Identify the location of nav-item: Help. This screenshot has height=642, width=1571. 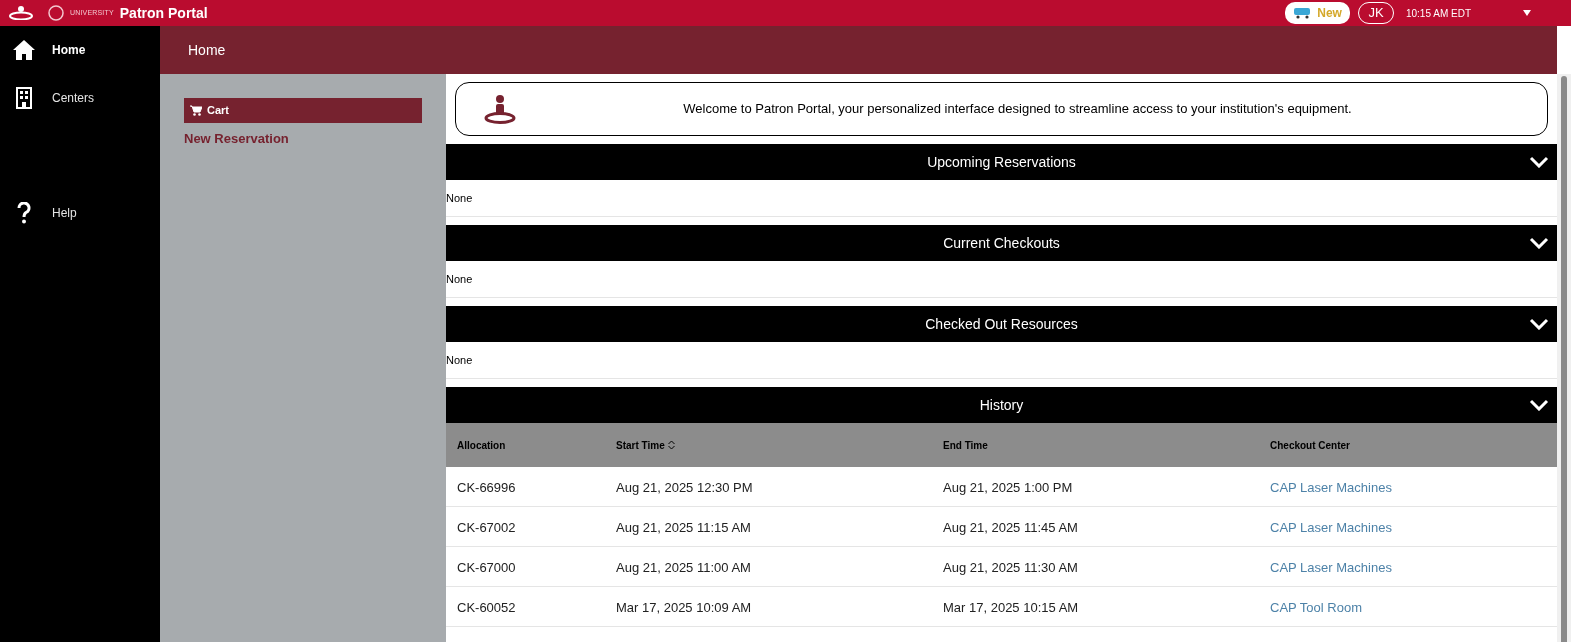
(80, 213).